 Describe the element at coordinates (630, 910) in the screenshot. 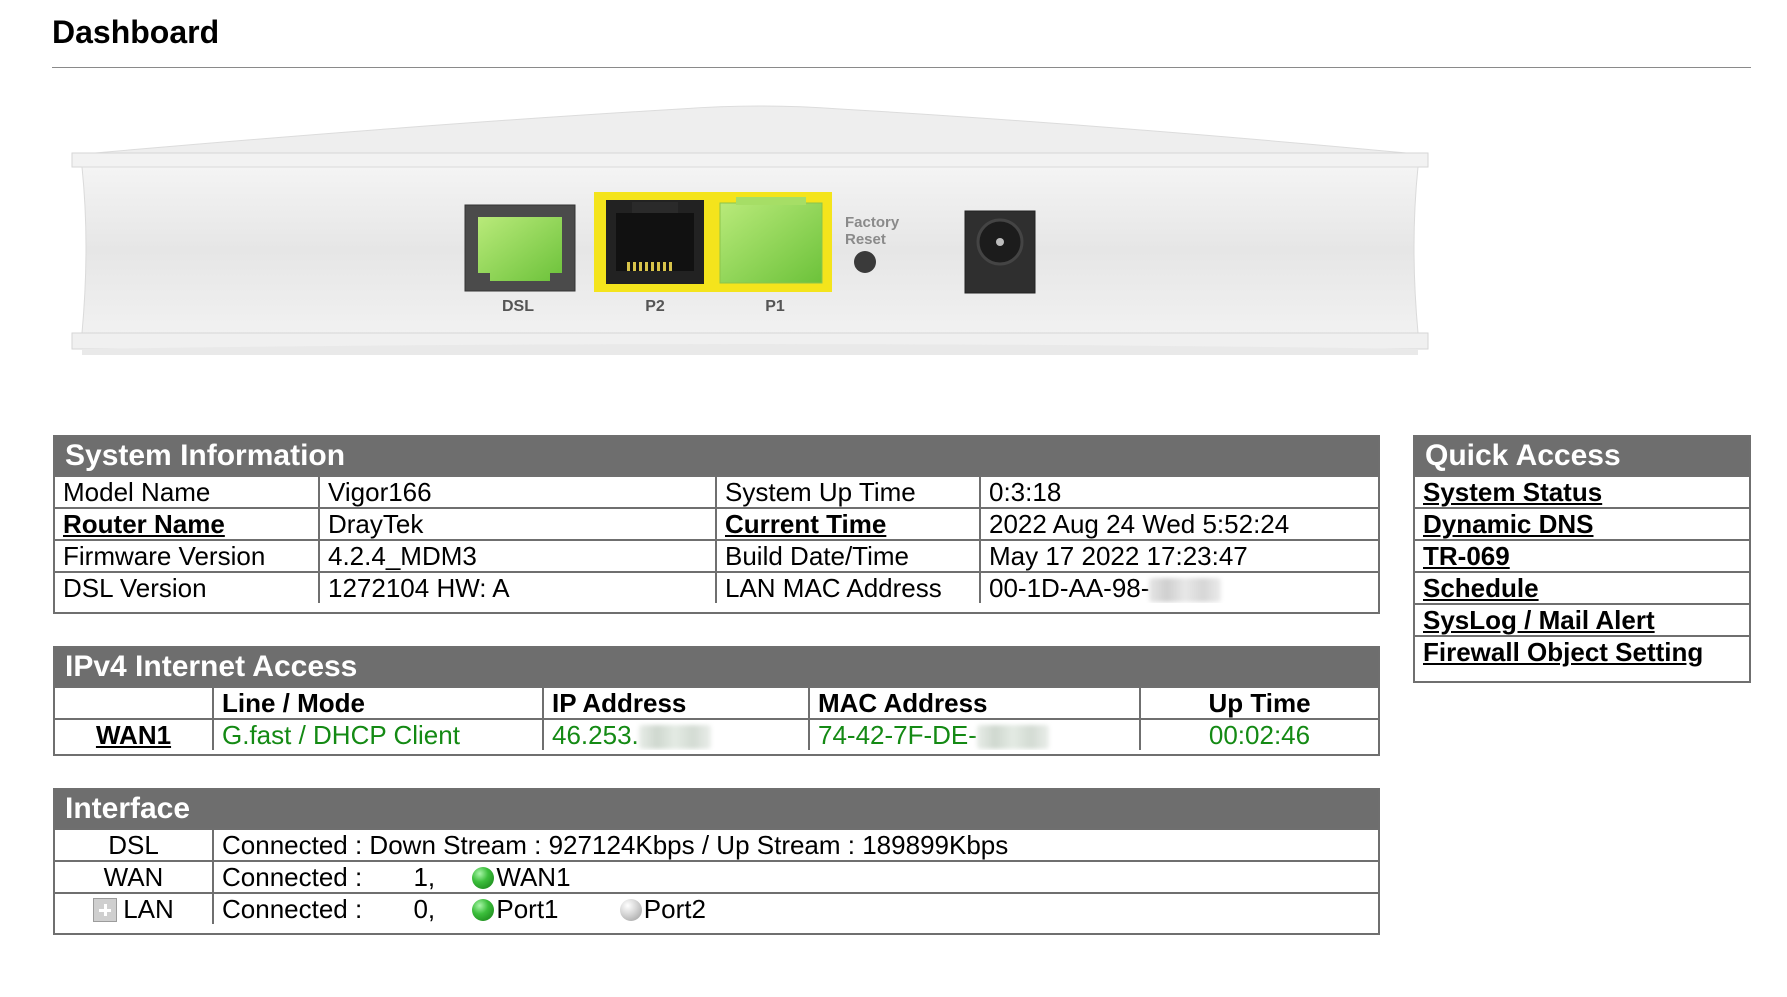

I see `port2-status-led-icon` at that location.